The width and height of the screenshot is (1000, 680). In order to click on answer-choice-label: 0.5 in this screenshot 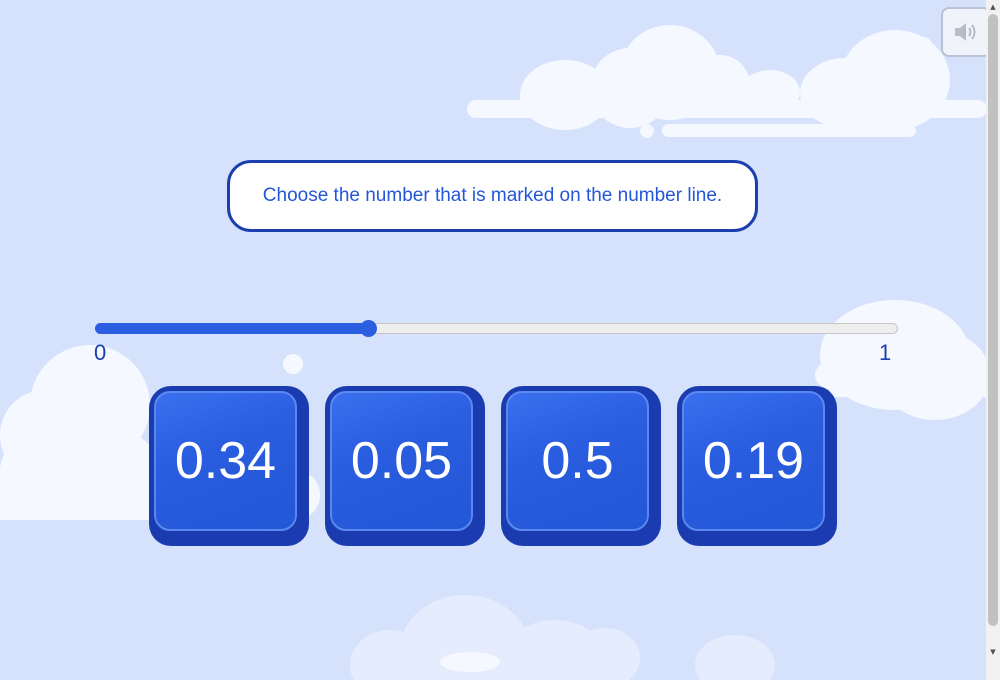, I will do `click(577, 461)`.